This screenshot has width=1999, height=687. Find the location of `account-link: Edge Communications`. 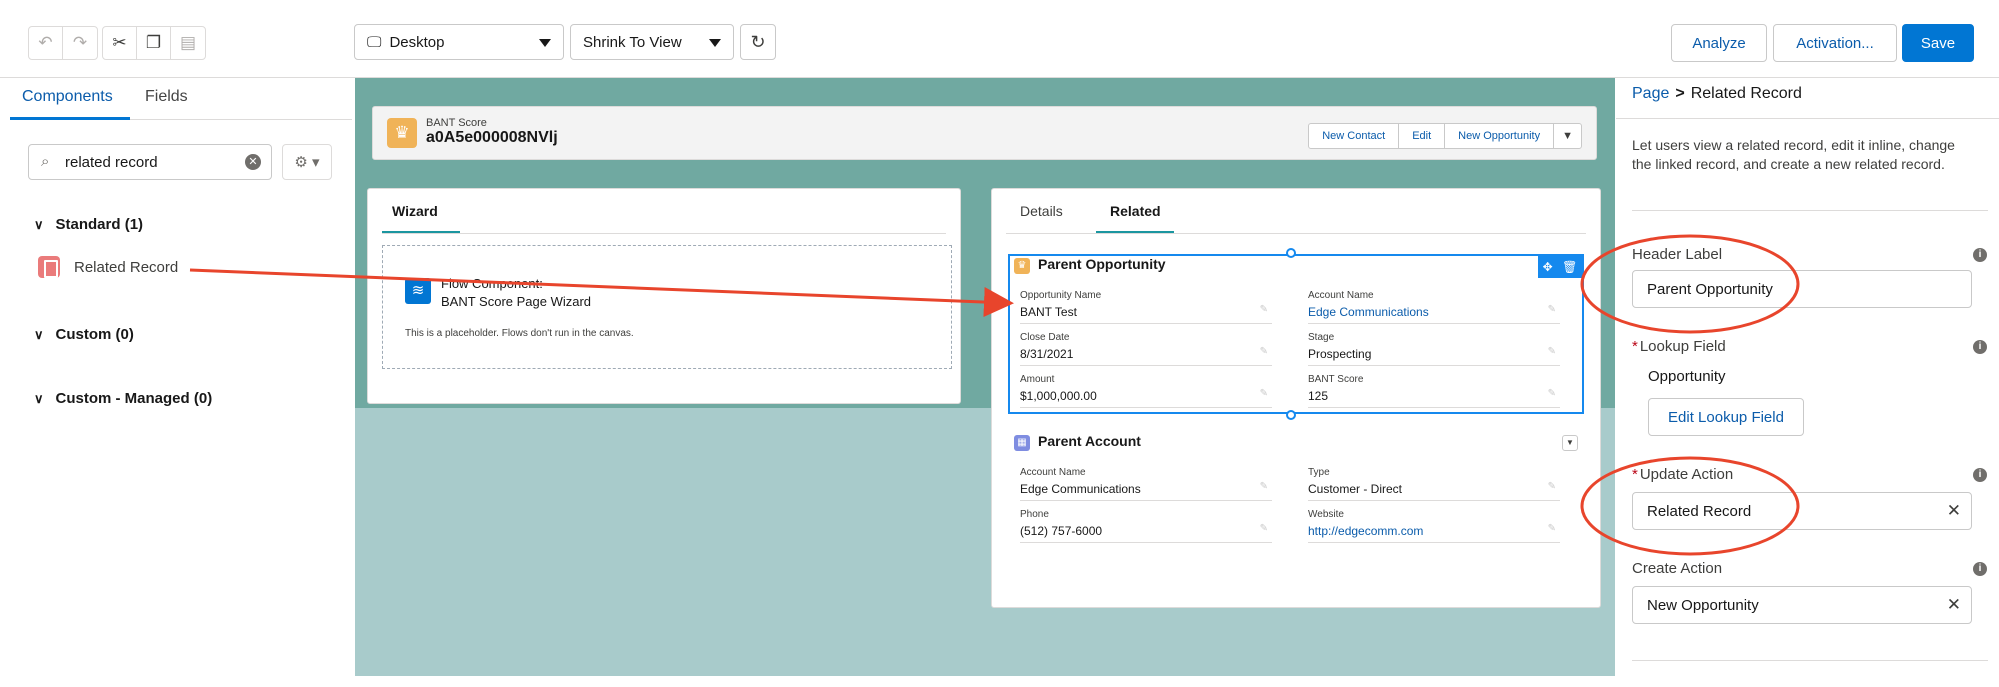

account-link: Edge Communications is located at coordinates (1368, 312).